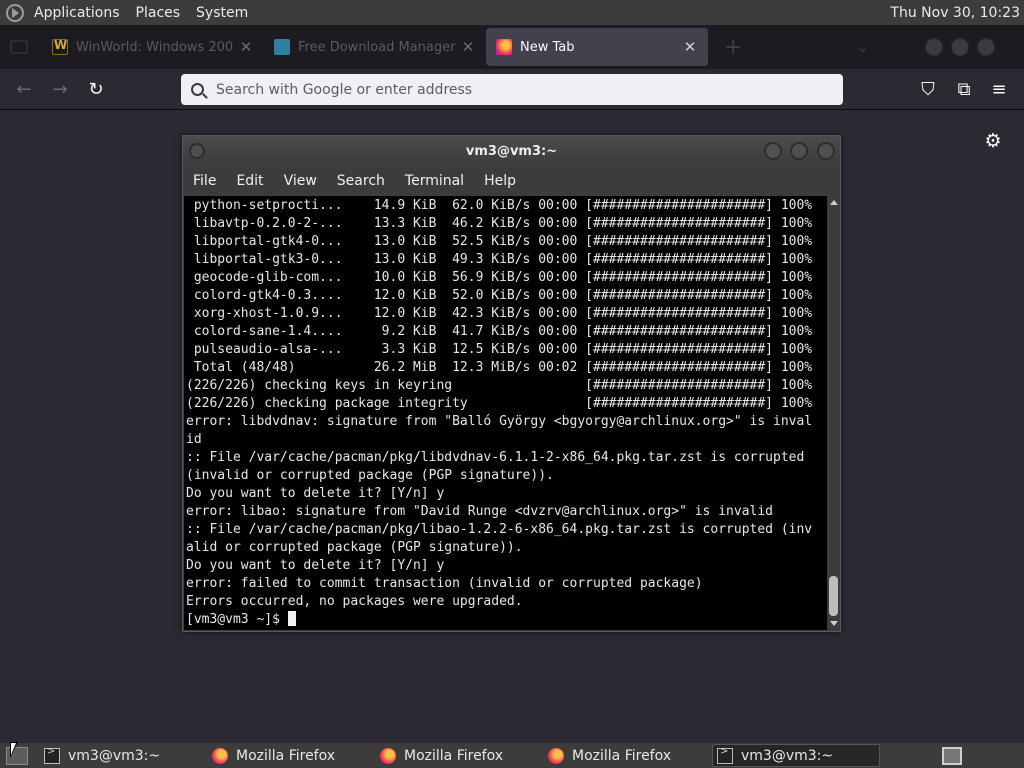  Describe the element at coordinates (361, 181) in the screenshot. I see `menu-search: Search` at that location.